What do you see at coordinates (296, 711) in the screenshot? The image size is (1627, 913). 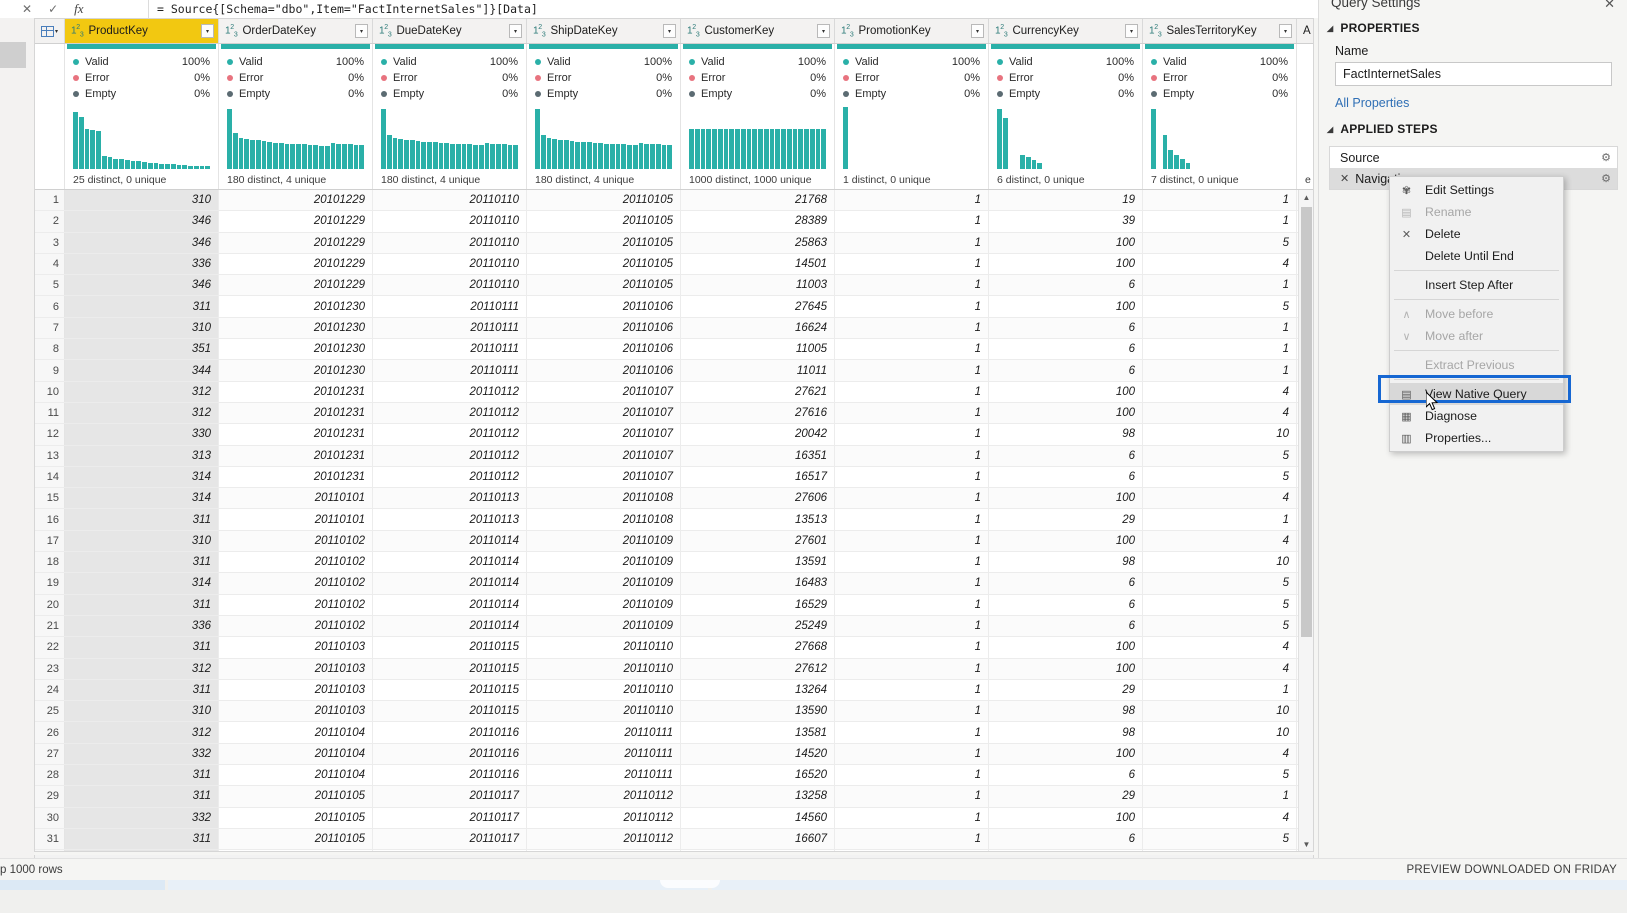 I see `cell-orderdatekey: 20110103` at bounding box center [296, 711].